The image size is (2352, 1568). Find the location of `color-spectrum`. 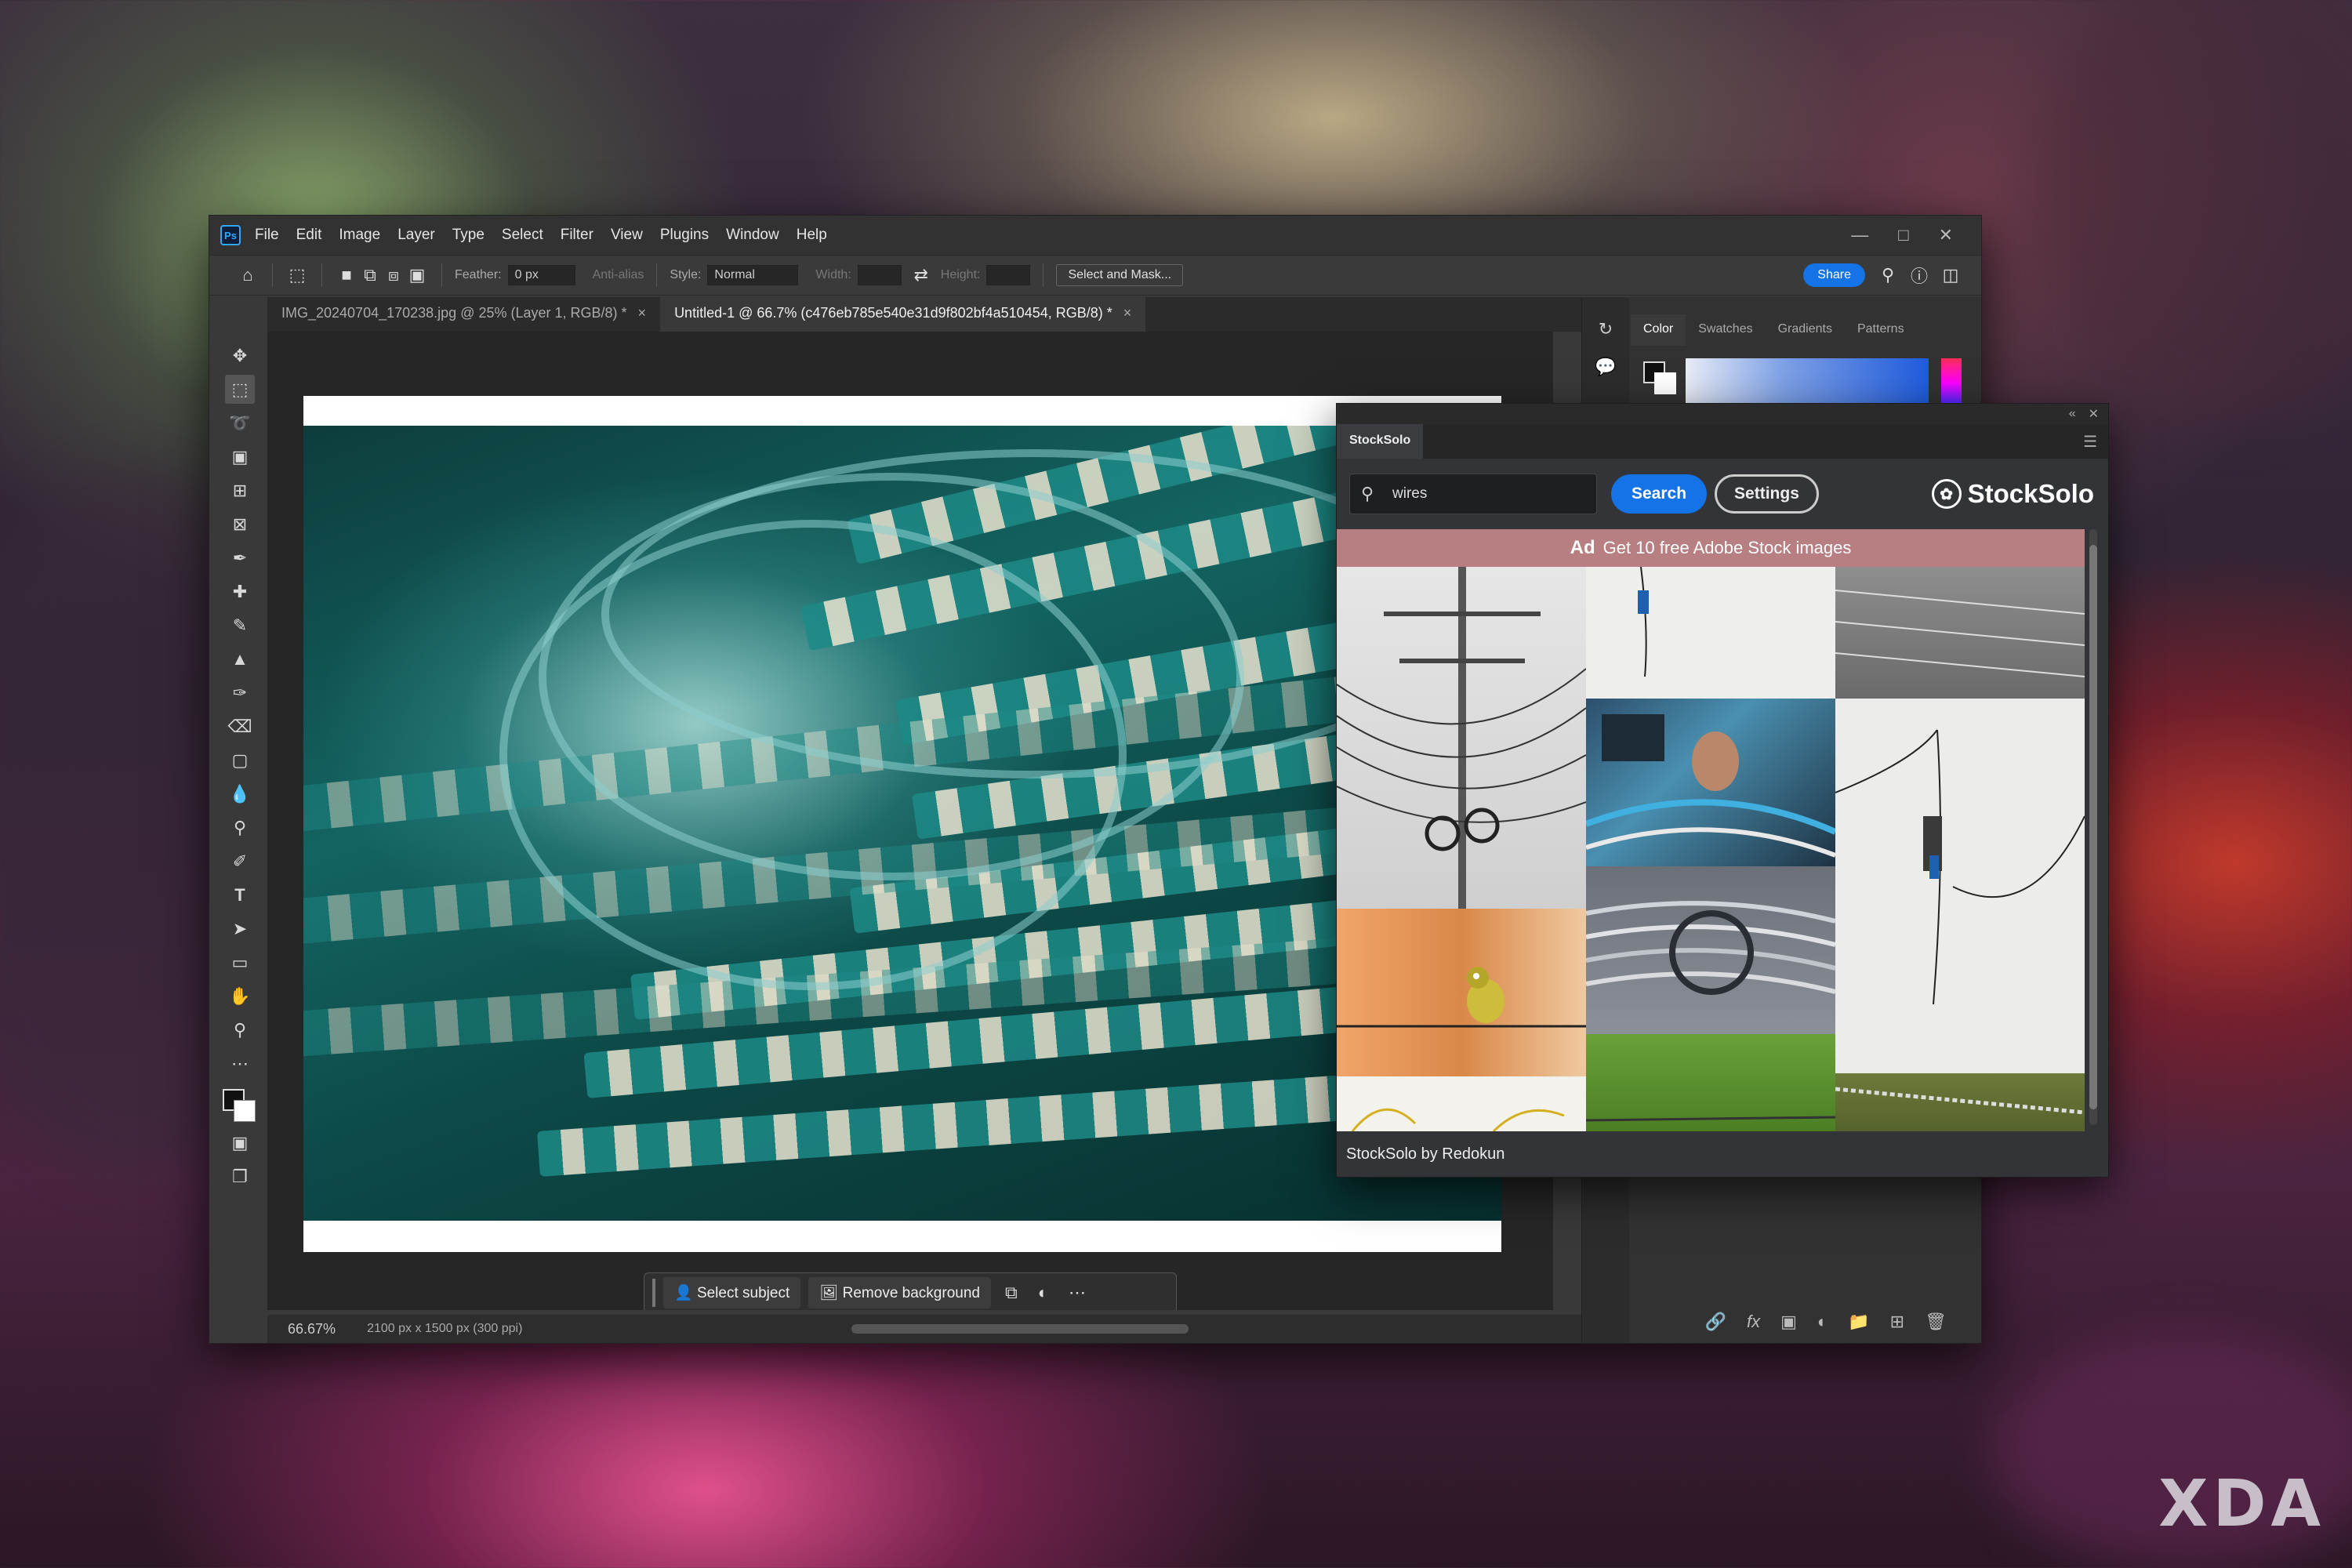

color-spectrum is located at coordinates (1807, 382).